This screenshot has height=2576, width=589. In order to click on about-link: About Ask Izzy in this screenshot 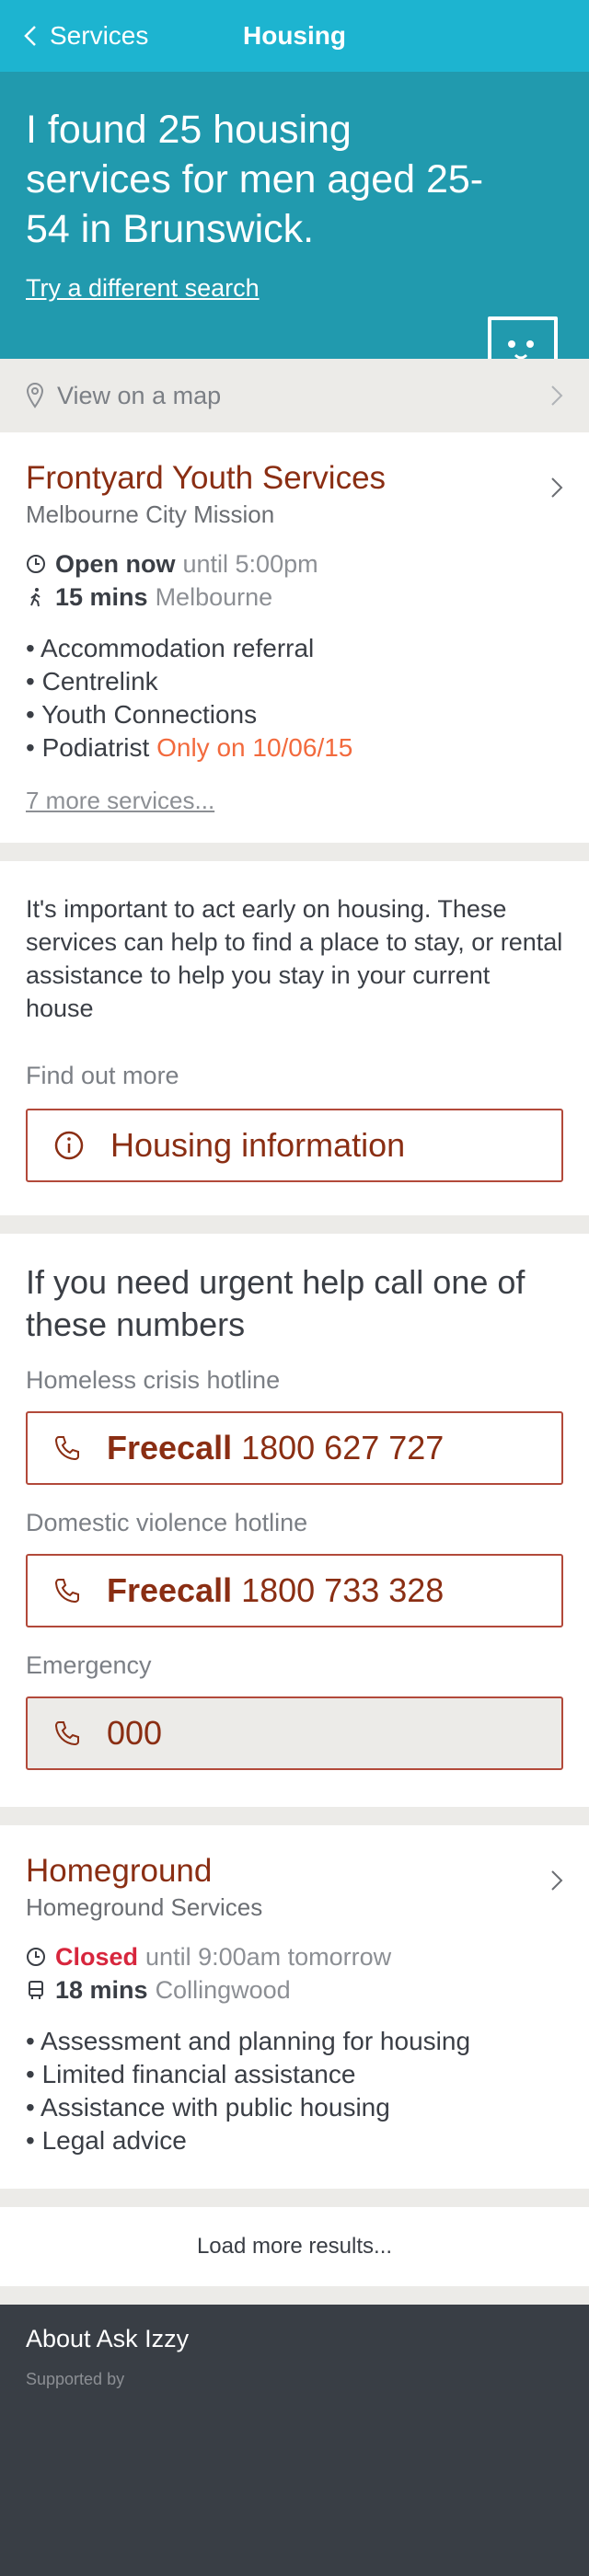, I will do `click(107, 2339)`.